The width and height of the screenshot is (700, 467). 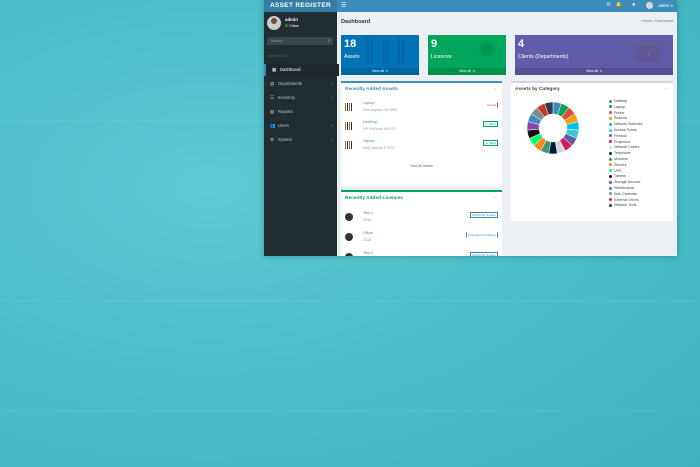 What do you see at coordinates (623, 194) in the screenshot?
I see `legend-item: Web Cameras` at bounding box center [623, 194].